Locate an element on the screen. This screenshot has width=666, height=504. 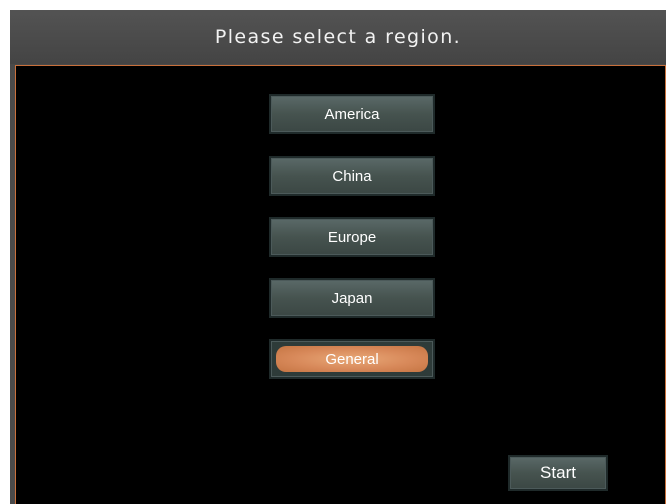
region-europe-label: Europe is located at coordinates (352, 237).